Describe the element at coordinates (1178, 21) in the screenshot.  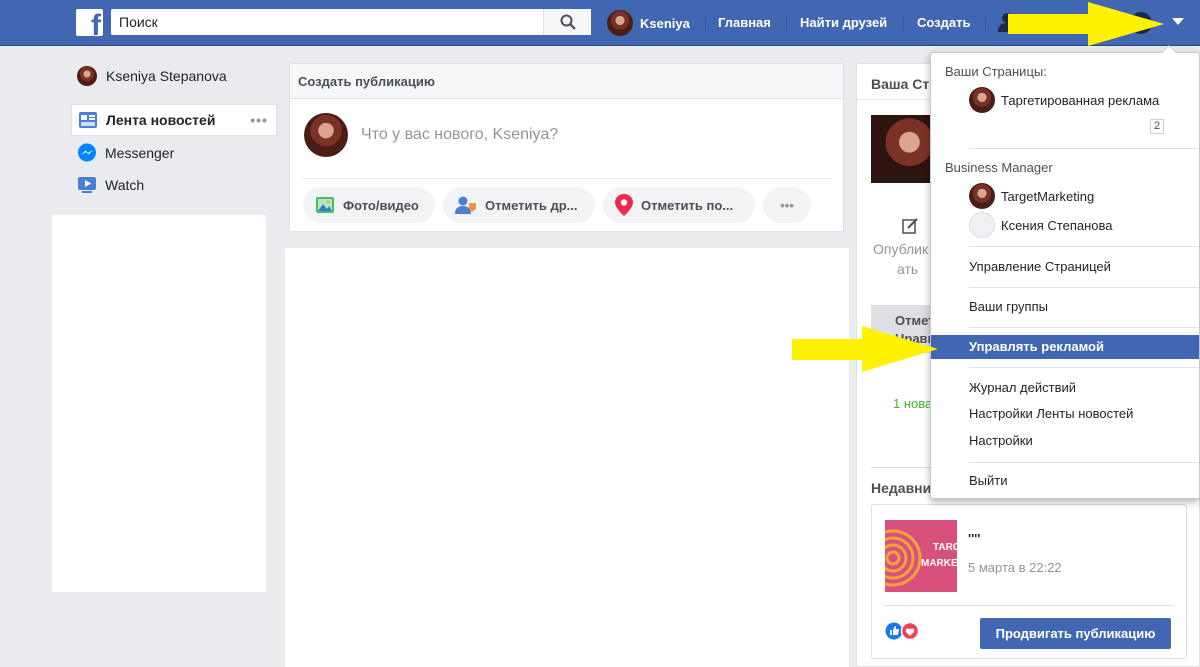
I see `account-menu-caret-icon` at that location.